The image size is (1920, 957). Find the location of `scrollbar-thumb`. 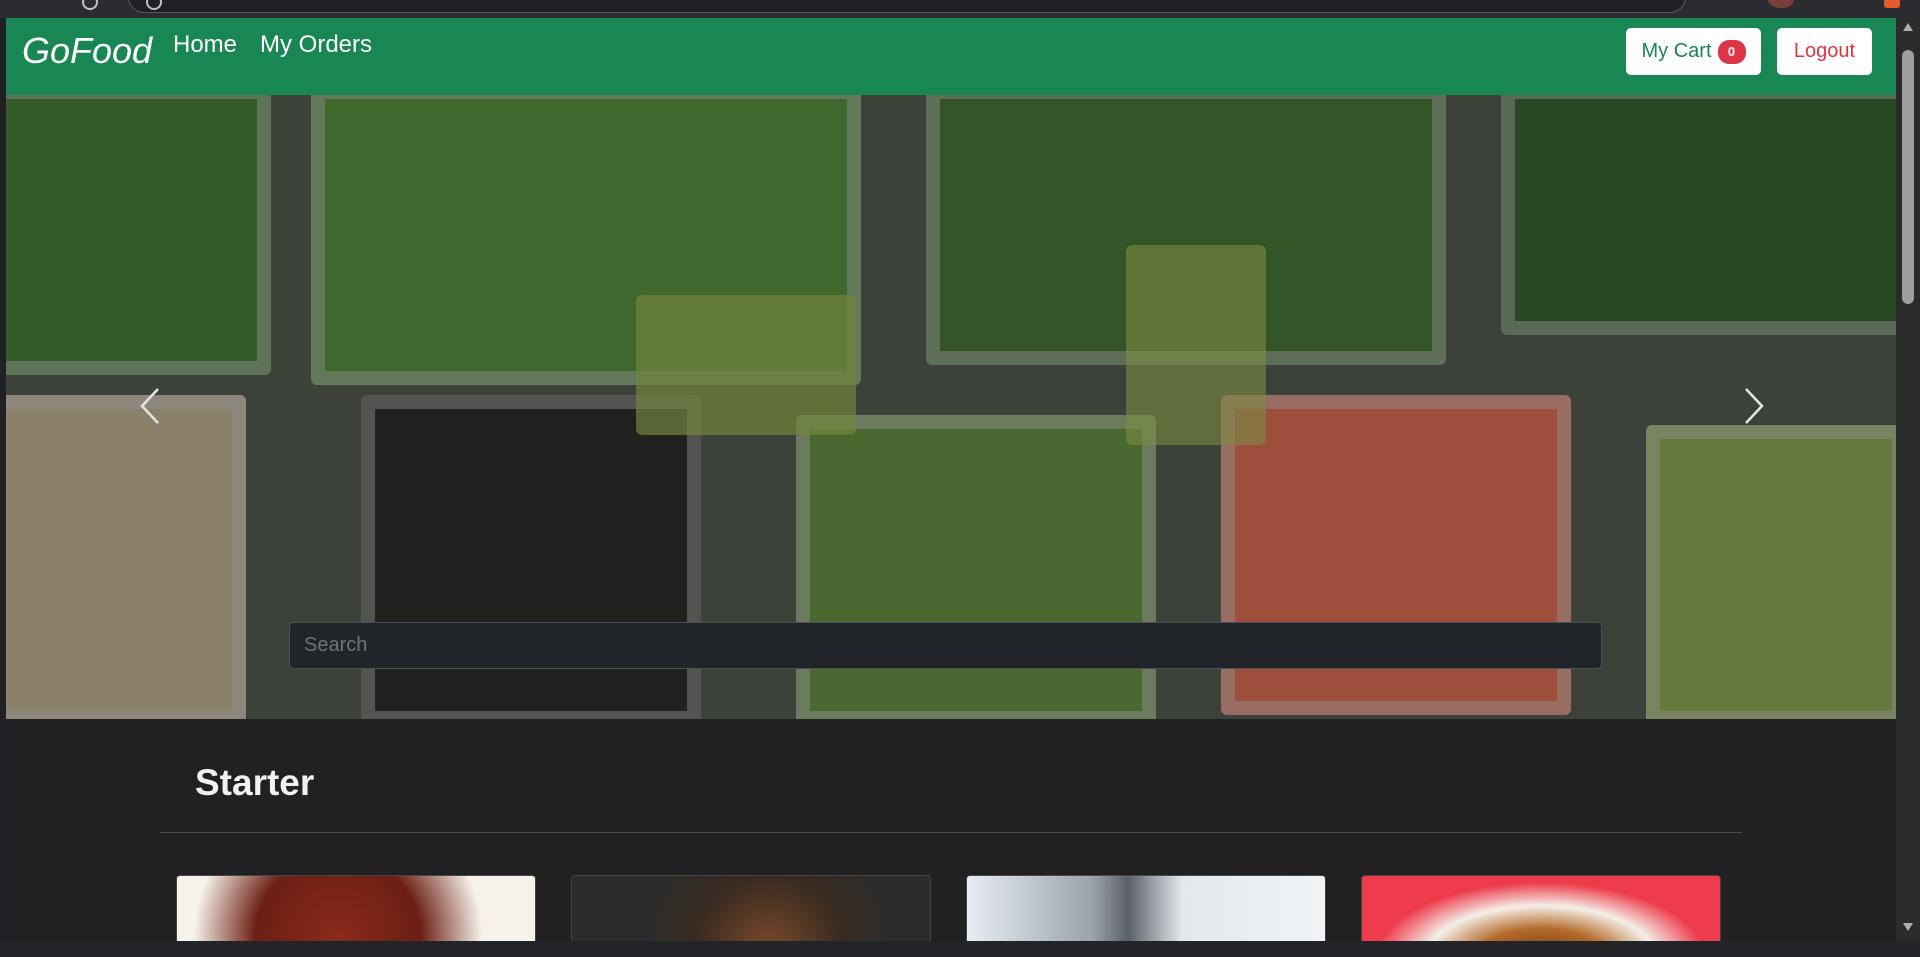

scrollbar-thumb is located at coordinates (1908, 177).